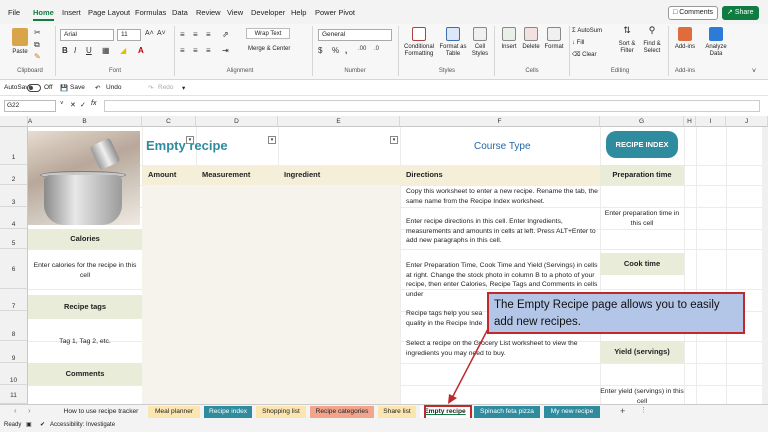  Describe the element at coordinates (43, 14) in the screenshot. I see `menu-tab-home: Home` at that location.